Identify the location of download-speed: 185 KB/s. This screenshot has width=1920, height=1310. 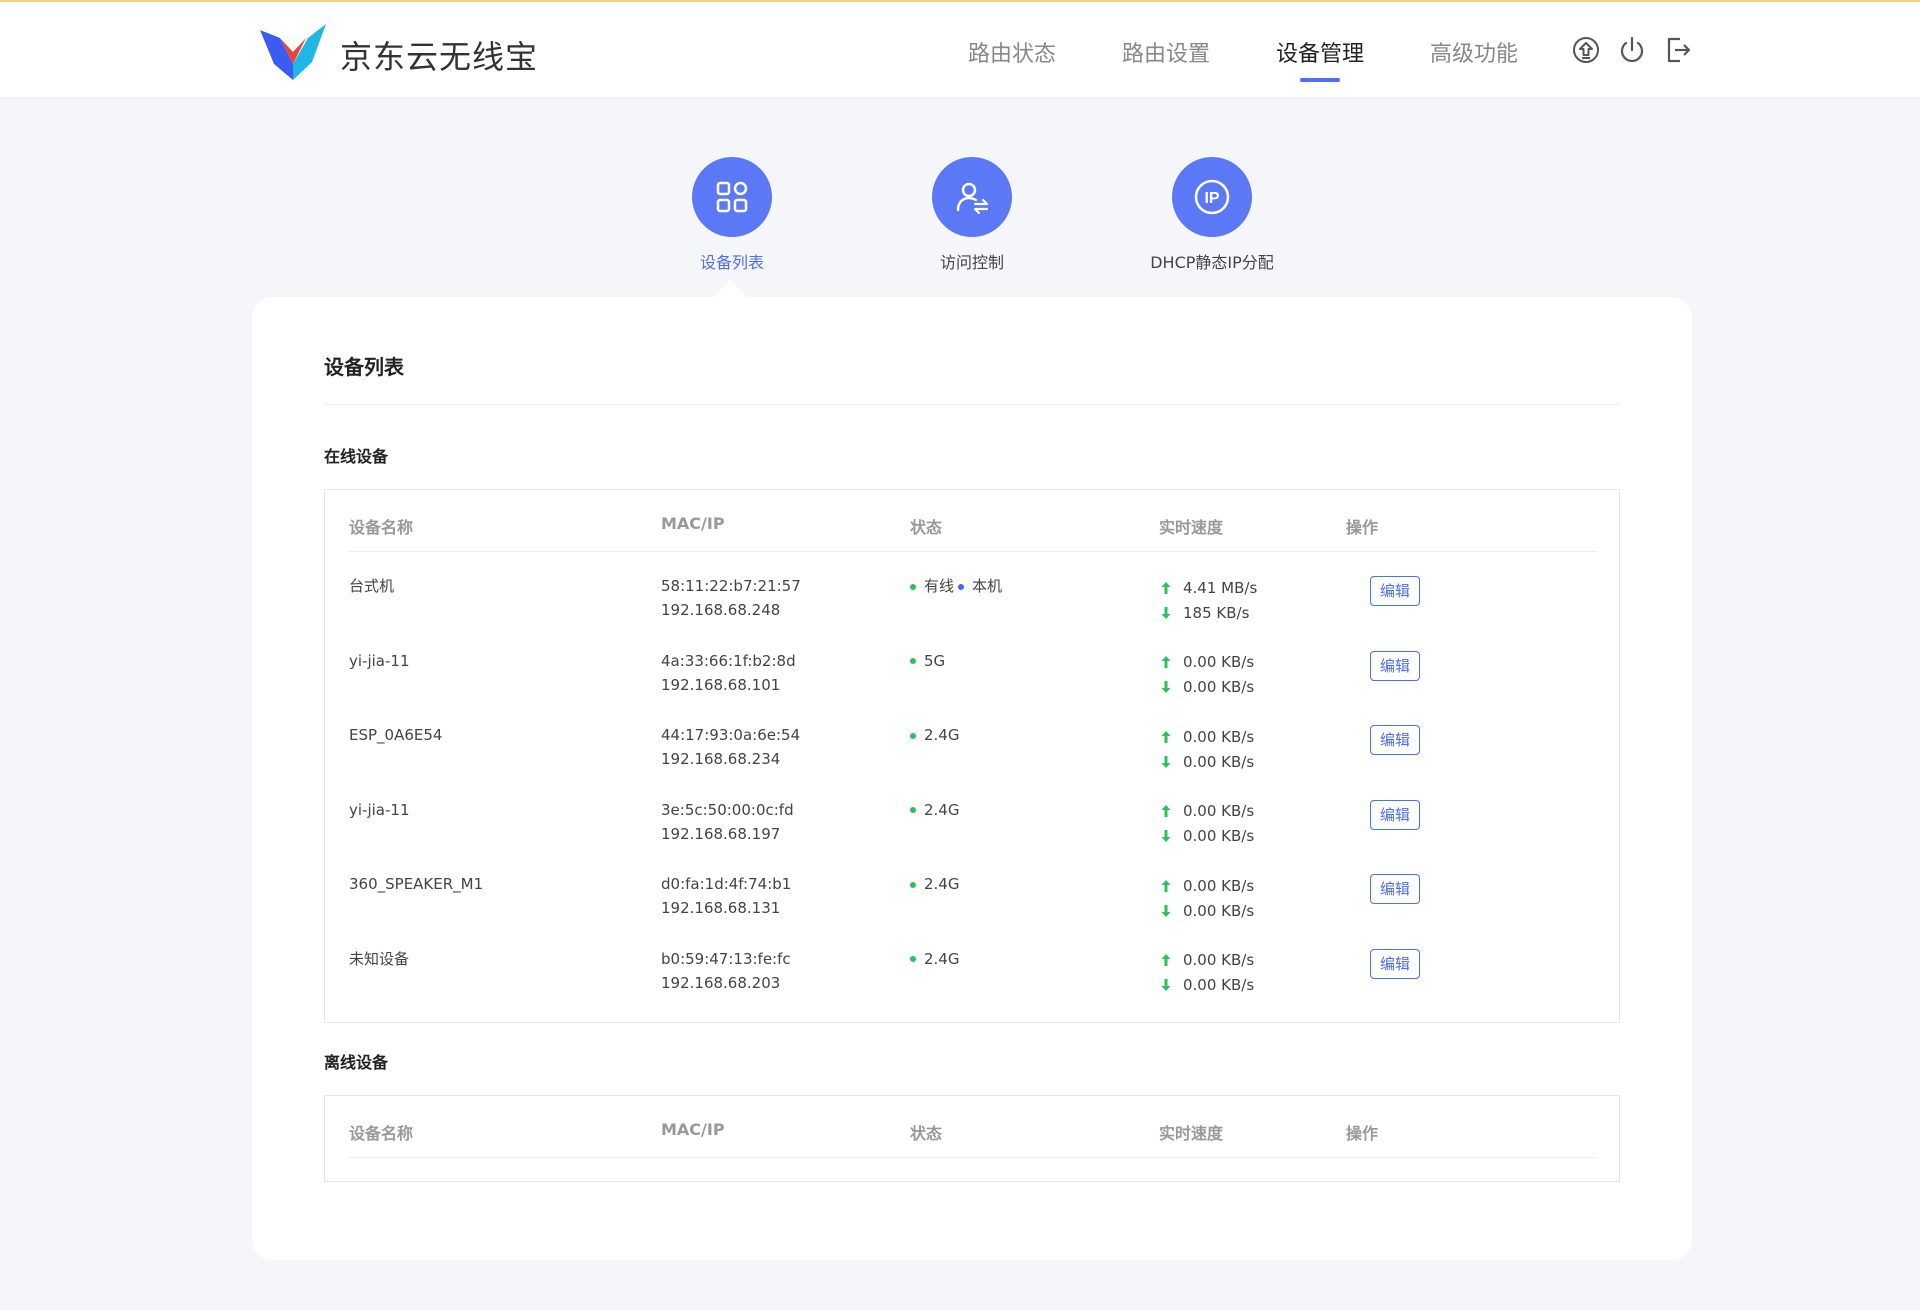
(1216, 612).